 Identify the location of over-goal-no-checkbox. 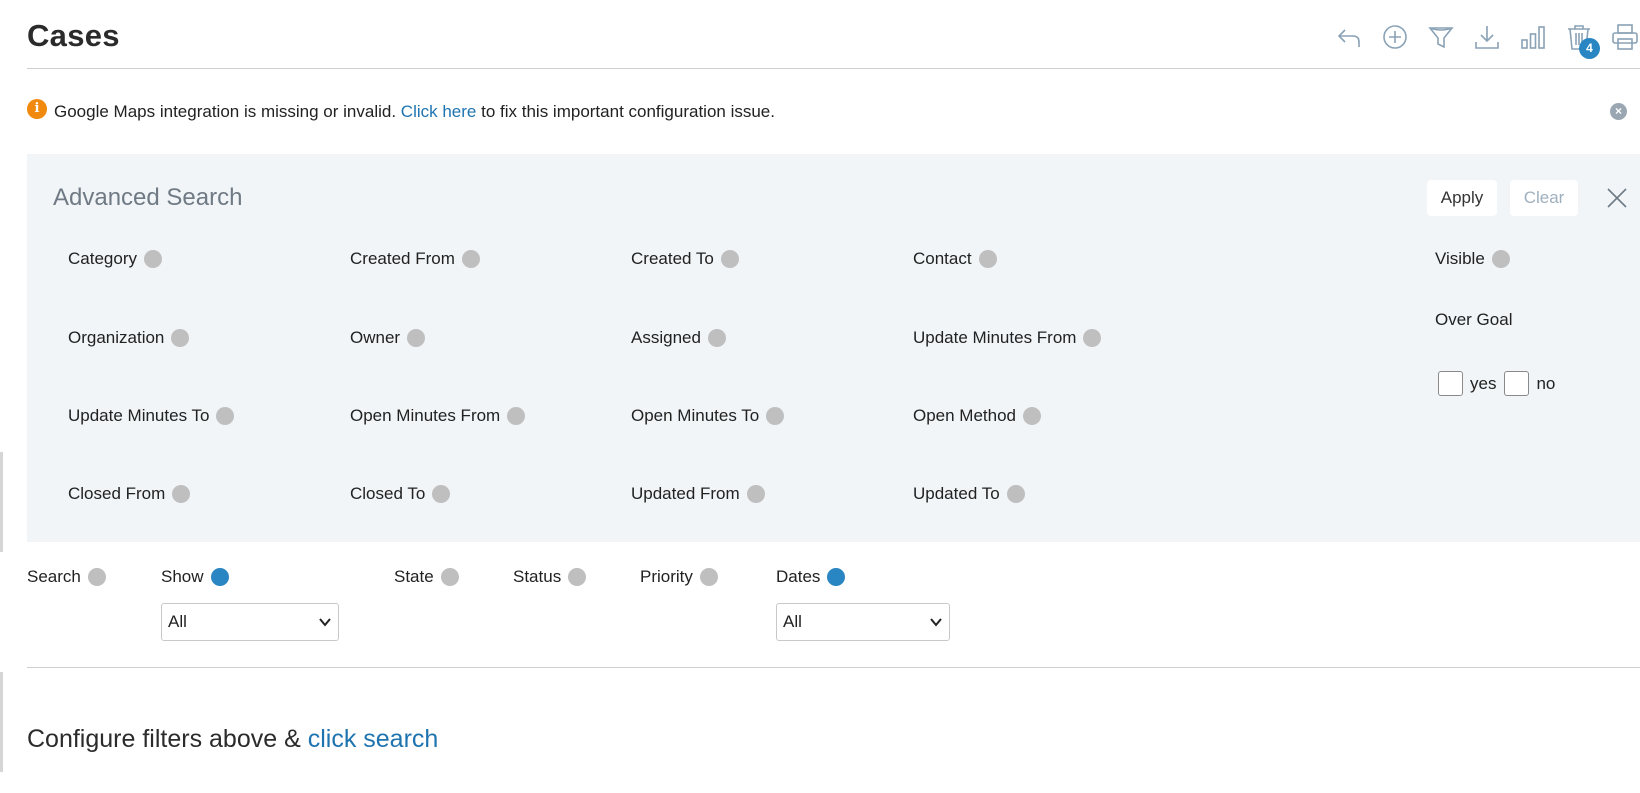
(1517, 383).